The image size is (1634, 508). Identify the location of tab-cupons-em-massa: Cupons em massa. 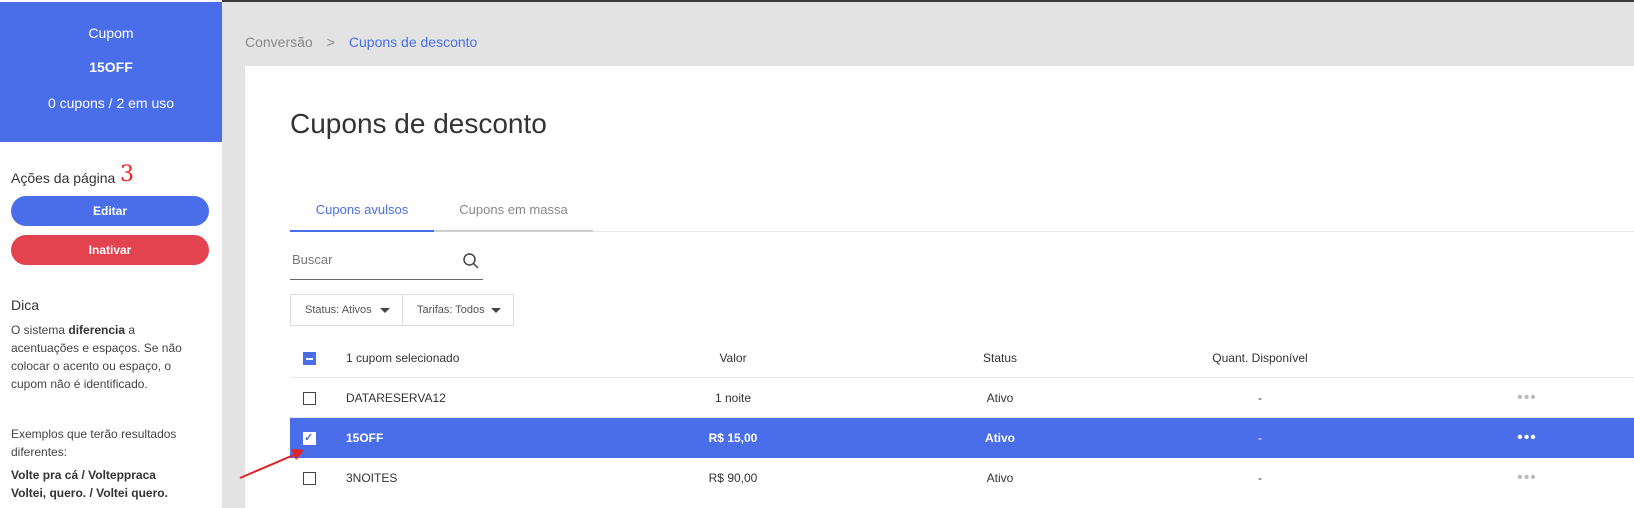
(513, 210).